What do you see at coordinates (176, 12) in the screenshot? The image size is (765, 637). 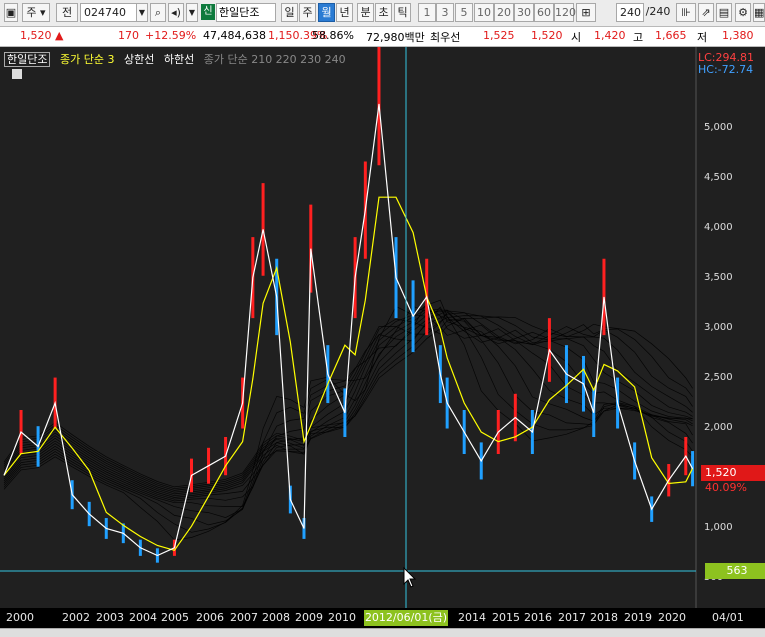 I see `sound-icon: ◂)` at bounding box center [176, 12].